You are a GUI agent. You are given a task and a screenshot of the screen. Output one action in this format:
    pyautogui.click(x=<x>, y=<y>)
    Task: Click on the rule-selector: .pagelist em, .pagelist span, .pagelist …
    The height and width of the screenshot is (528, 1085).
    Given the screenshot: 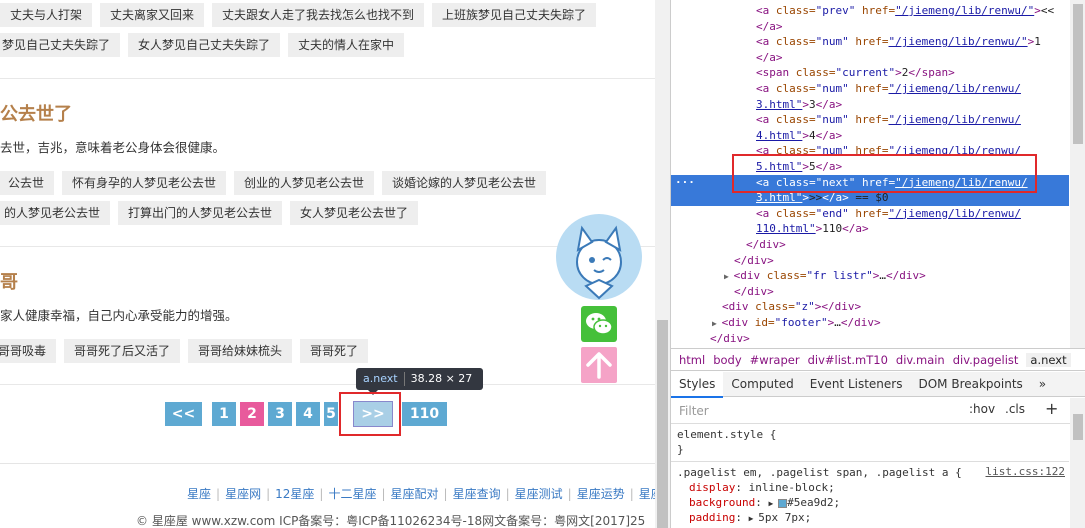 What is the action you would take?
    pyautogui.click(x=819, y=472)
    